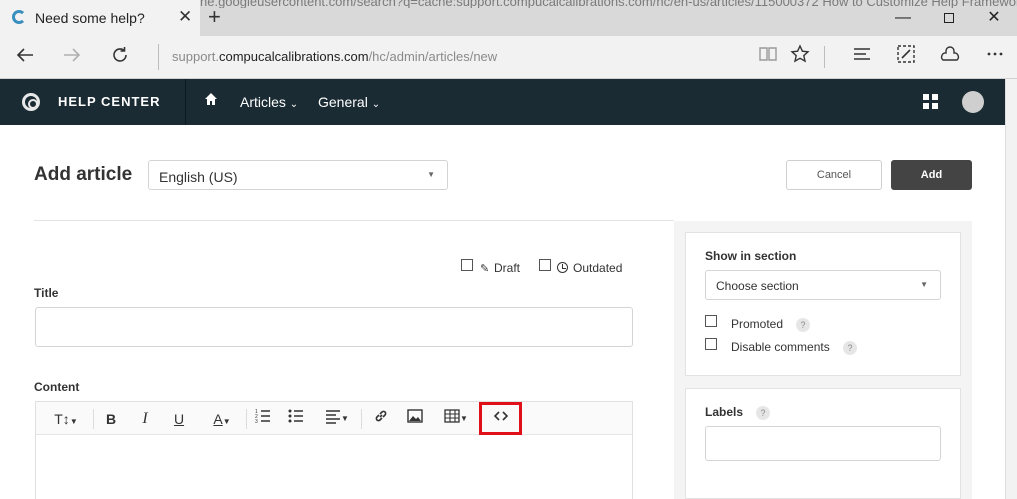 The height and width of the screenshot is (499, 1017). Describe the element at coordinates (598, 268) in the screenshot. I see `outdated-label: Outdated` at that location.